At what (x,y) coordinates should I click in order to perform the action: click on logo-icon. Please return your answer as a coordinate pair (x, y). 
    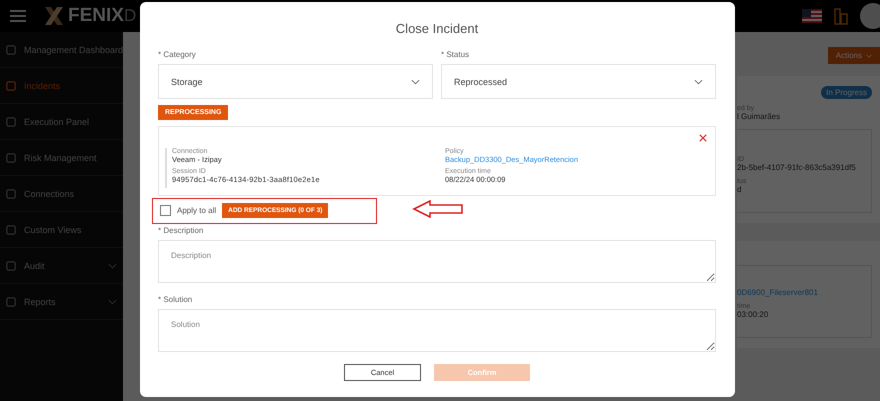
    Looking at the image, I should click on (54, 16).